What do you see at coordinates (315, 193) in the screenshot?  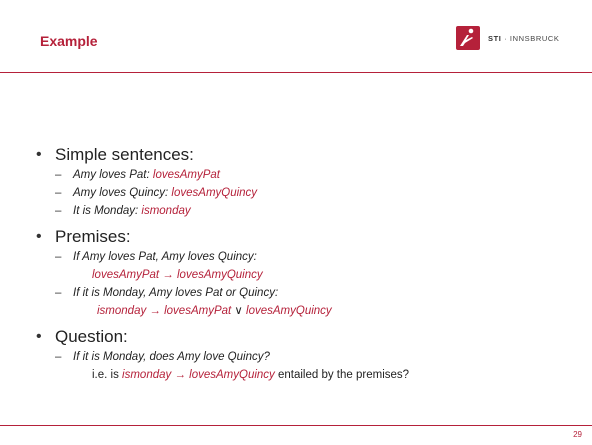 I see `sub-bullet: Amy loves Quincy: lovesAmyQuincy` at bounding box center [315, 193].